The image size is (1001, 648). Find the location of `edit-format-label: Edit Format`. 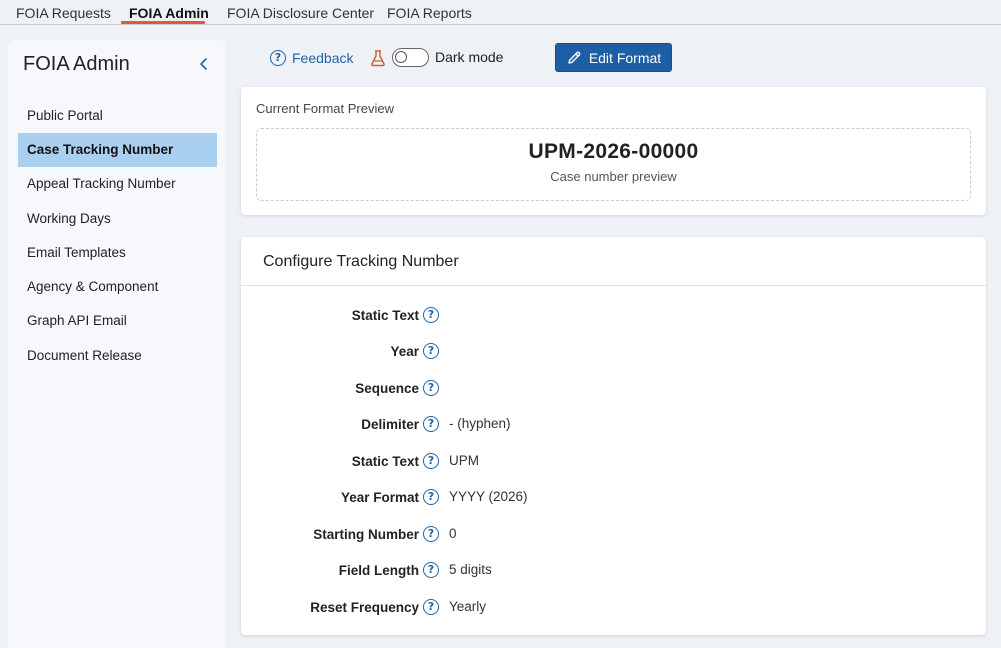

edit-format-label: Edit Format is located at coordinates (625, 57).